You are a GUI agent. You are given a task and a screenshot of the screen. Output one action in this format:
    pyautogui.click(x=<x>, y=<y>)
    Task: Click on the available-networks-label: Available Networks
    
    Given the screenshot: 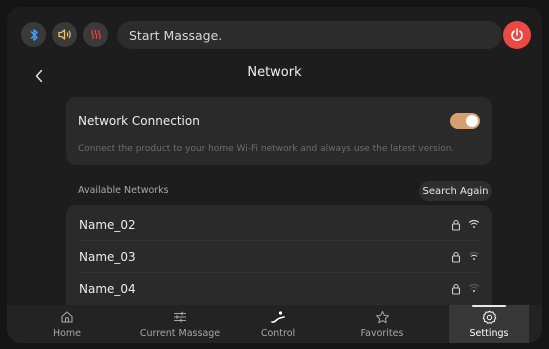 What is the action you would take?
    pyautogui.click(x=123, y=190)
    